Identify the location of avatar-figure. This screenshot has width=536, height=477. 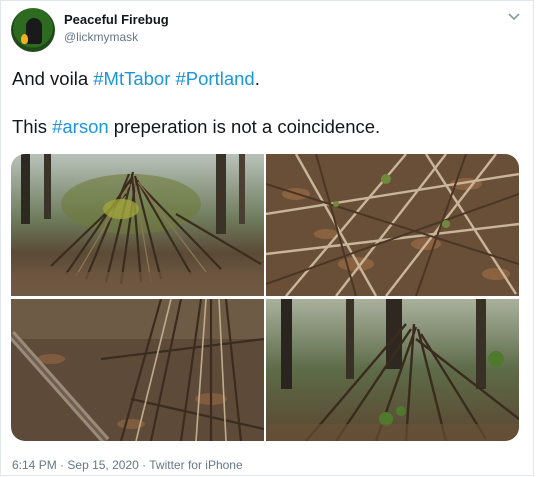
(34, 31).